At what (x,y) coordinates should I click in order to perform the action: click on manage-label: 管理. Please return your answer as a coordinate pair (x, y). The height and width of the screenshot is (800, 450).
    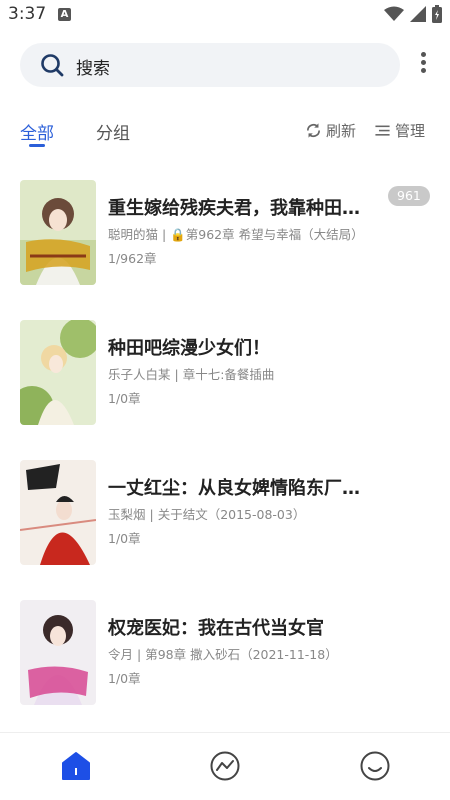
    Looking at the image, I should click on (410, 131).